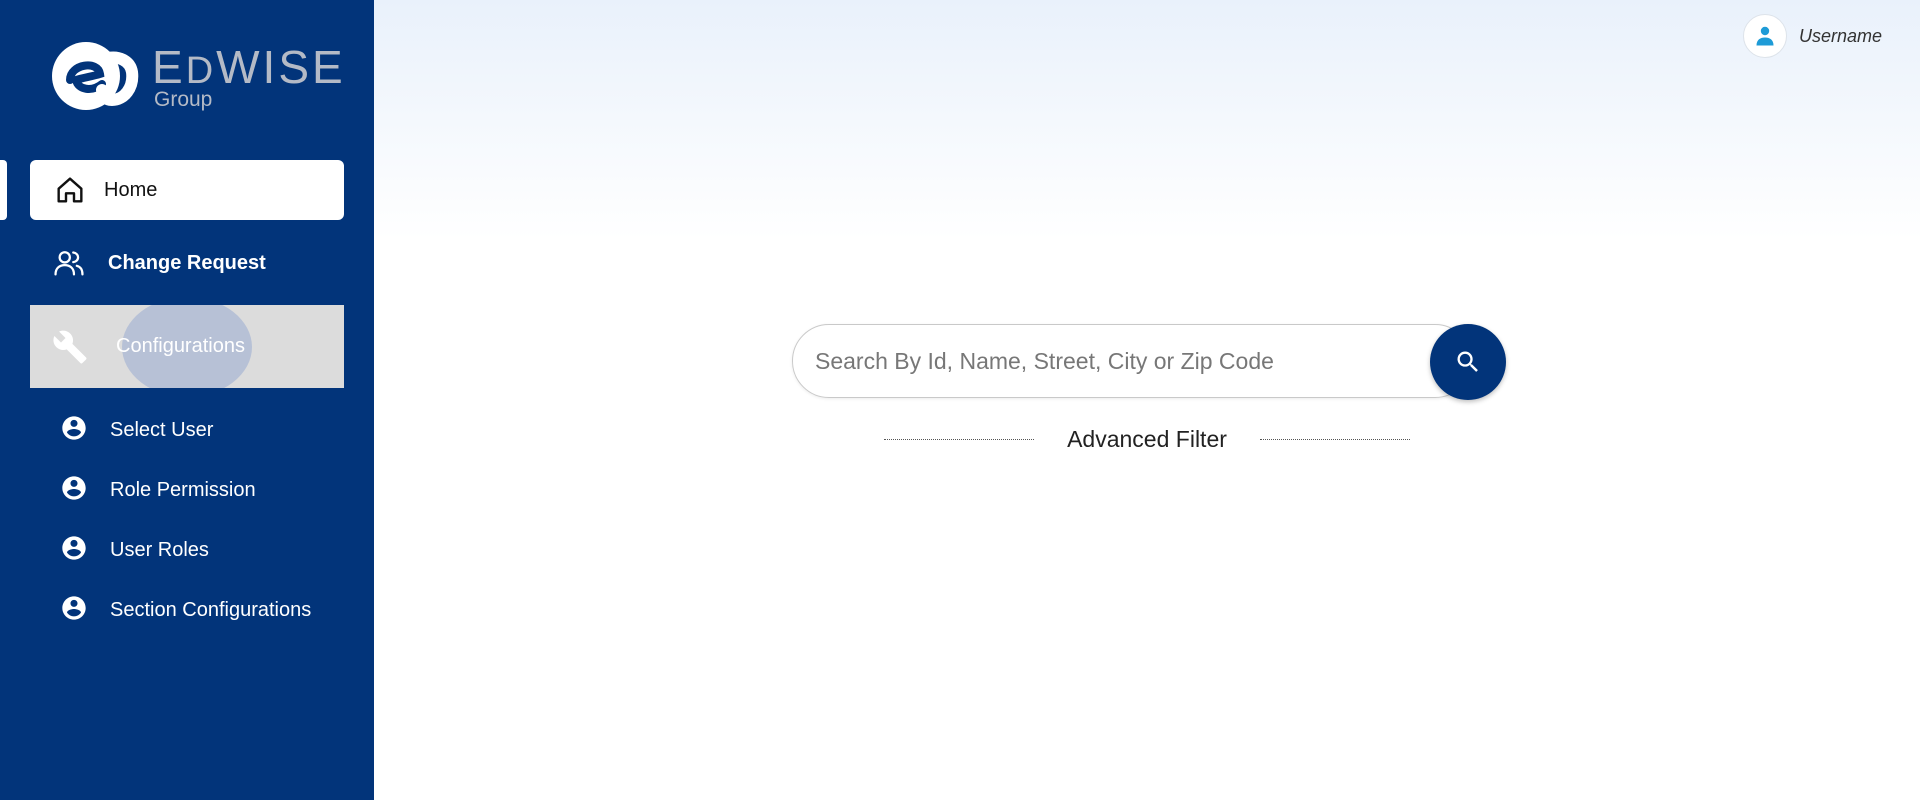  I want to click on search-bar, so click(1149, 362).